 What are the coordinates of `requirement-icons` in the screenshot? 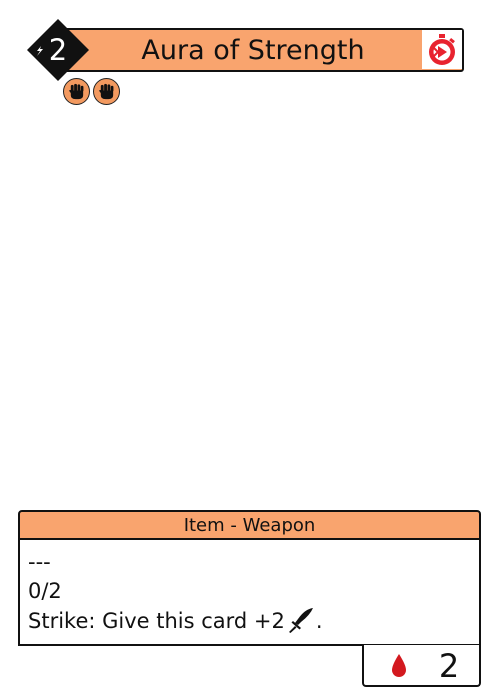 It's located at (91, 91).